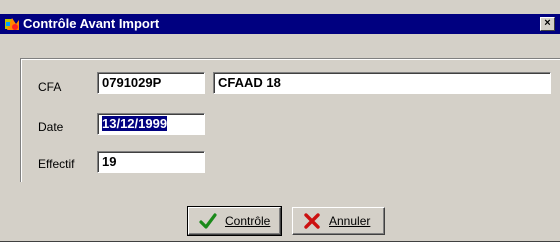 This screenshot has height=242, width=560. I want to click on effectif-field: 19, so click(151, 162).